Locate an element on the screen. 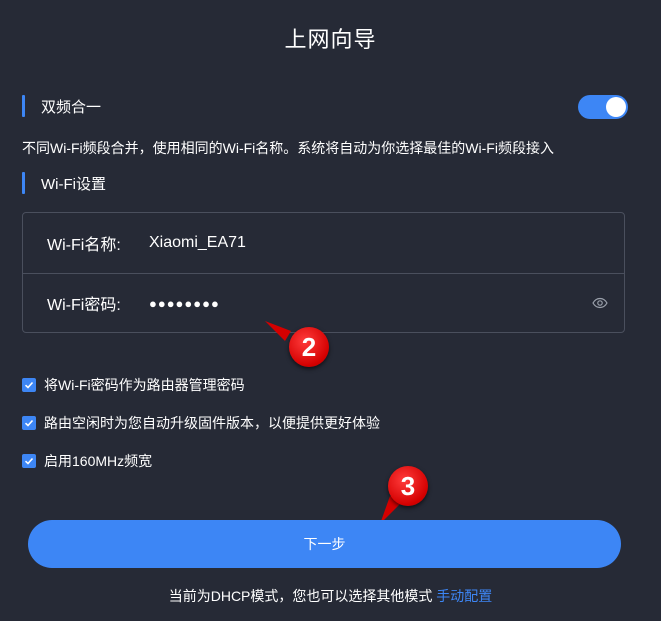 This screenshot has width=661, height=621. step-3-callout: 3 is located at coordinates (404, 495).